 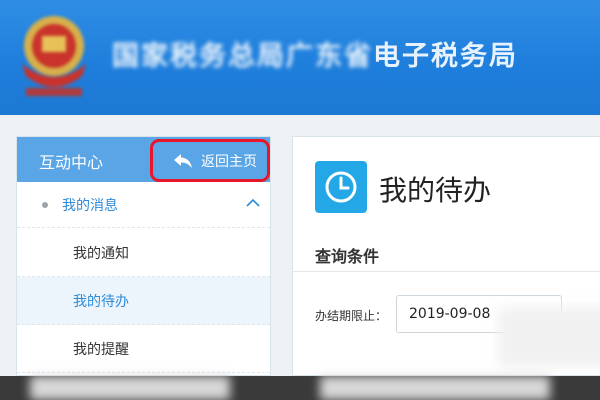 What do you see at coordinates (54, 56) in the screenshot?
I see `national-emblem-icon` at bounding box center [54, 56].